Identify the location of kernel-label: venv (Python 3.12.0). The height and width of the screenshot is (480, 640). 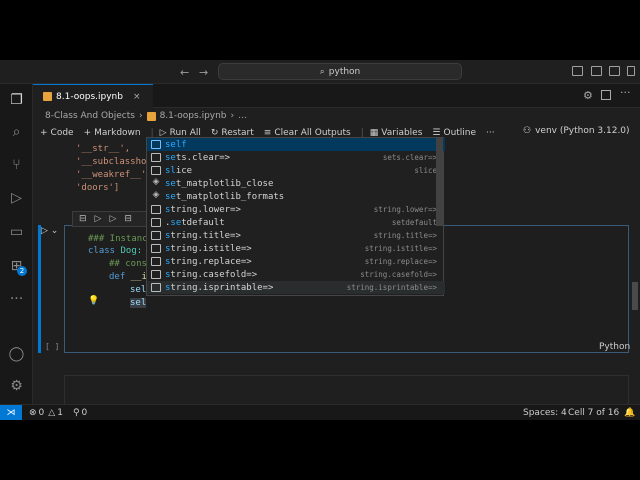
(582, 131).